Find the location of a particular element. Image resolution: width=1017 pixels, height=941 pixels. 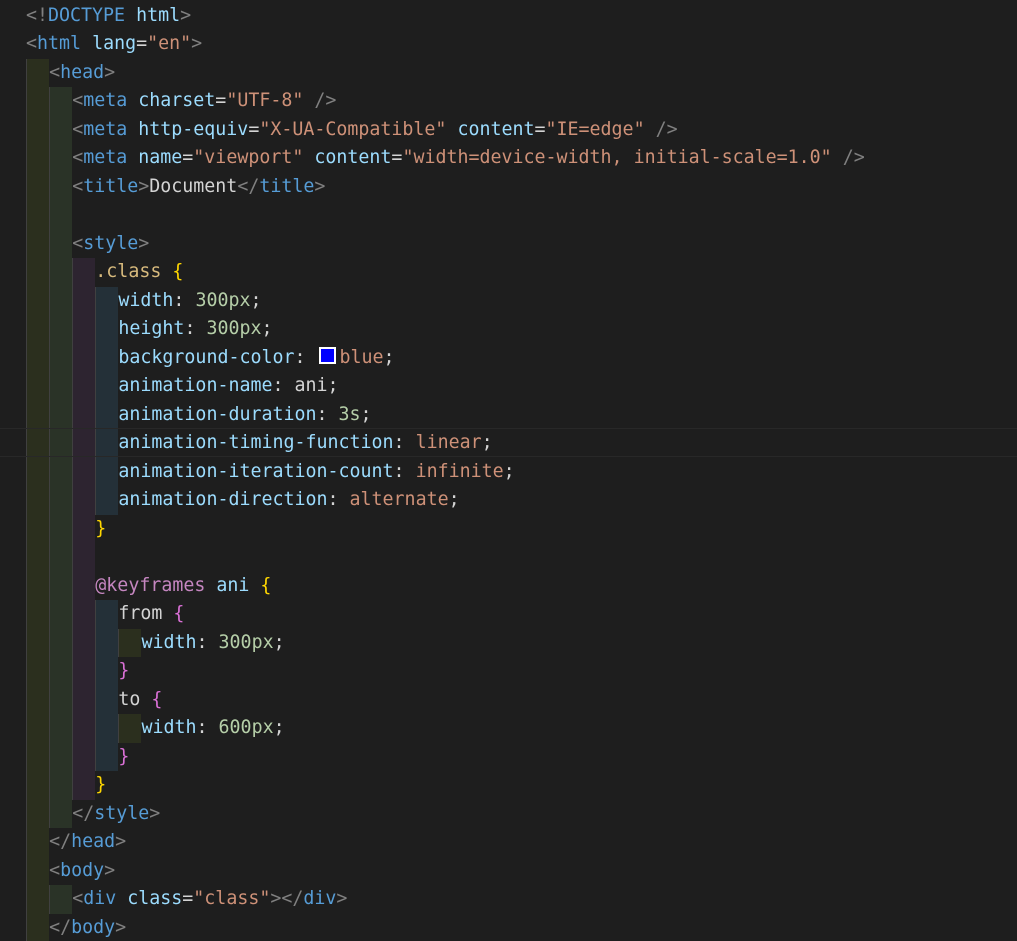

code-token: alternate is located at coordinates (399, 499).